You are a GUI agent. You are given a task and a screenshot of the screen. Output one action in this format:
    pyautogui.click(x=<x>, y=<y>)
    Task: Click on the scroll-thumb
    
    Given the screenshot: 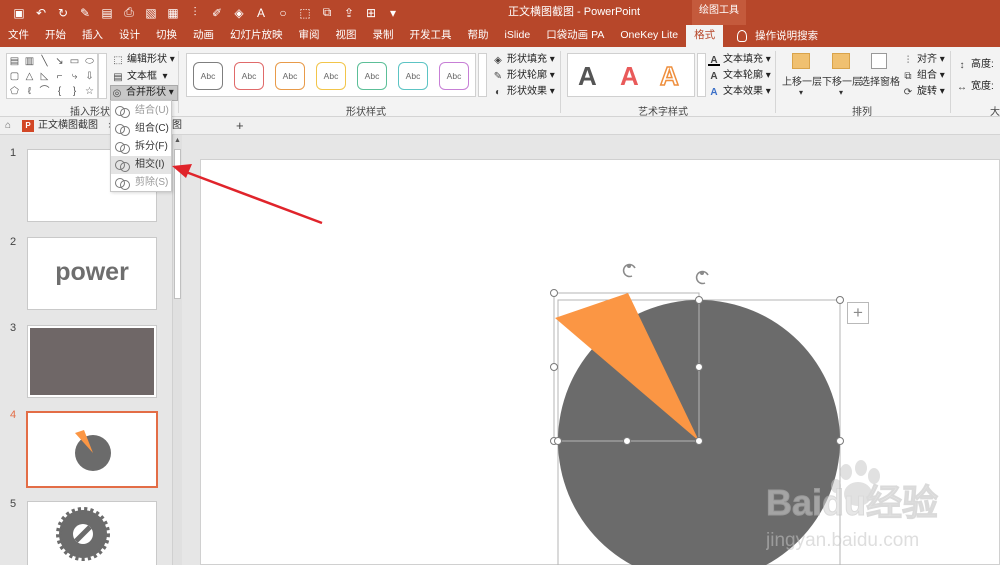 What is the action you would take?
    pyautogui.click(x=177, y=224)
    